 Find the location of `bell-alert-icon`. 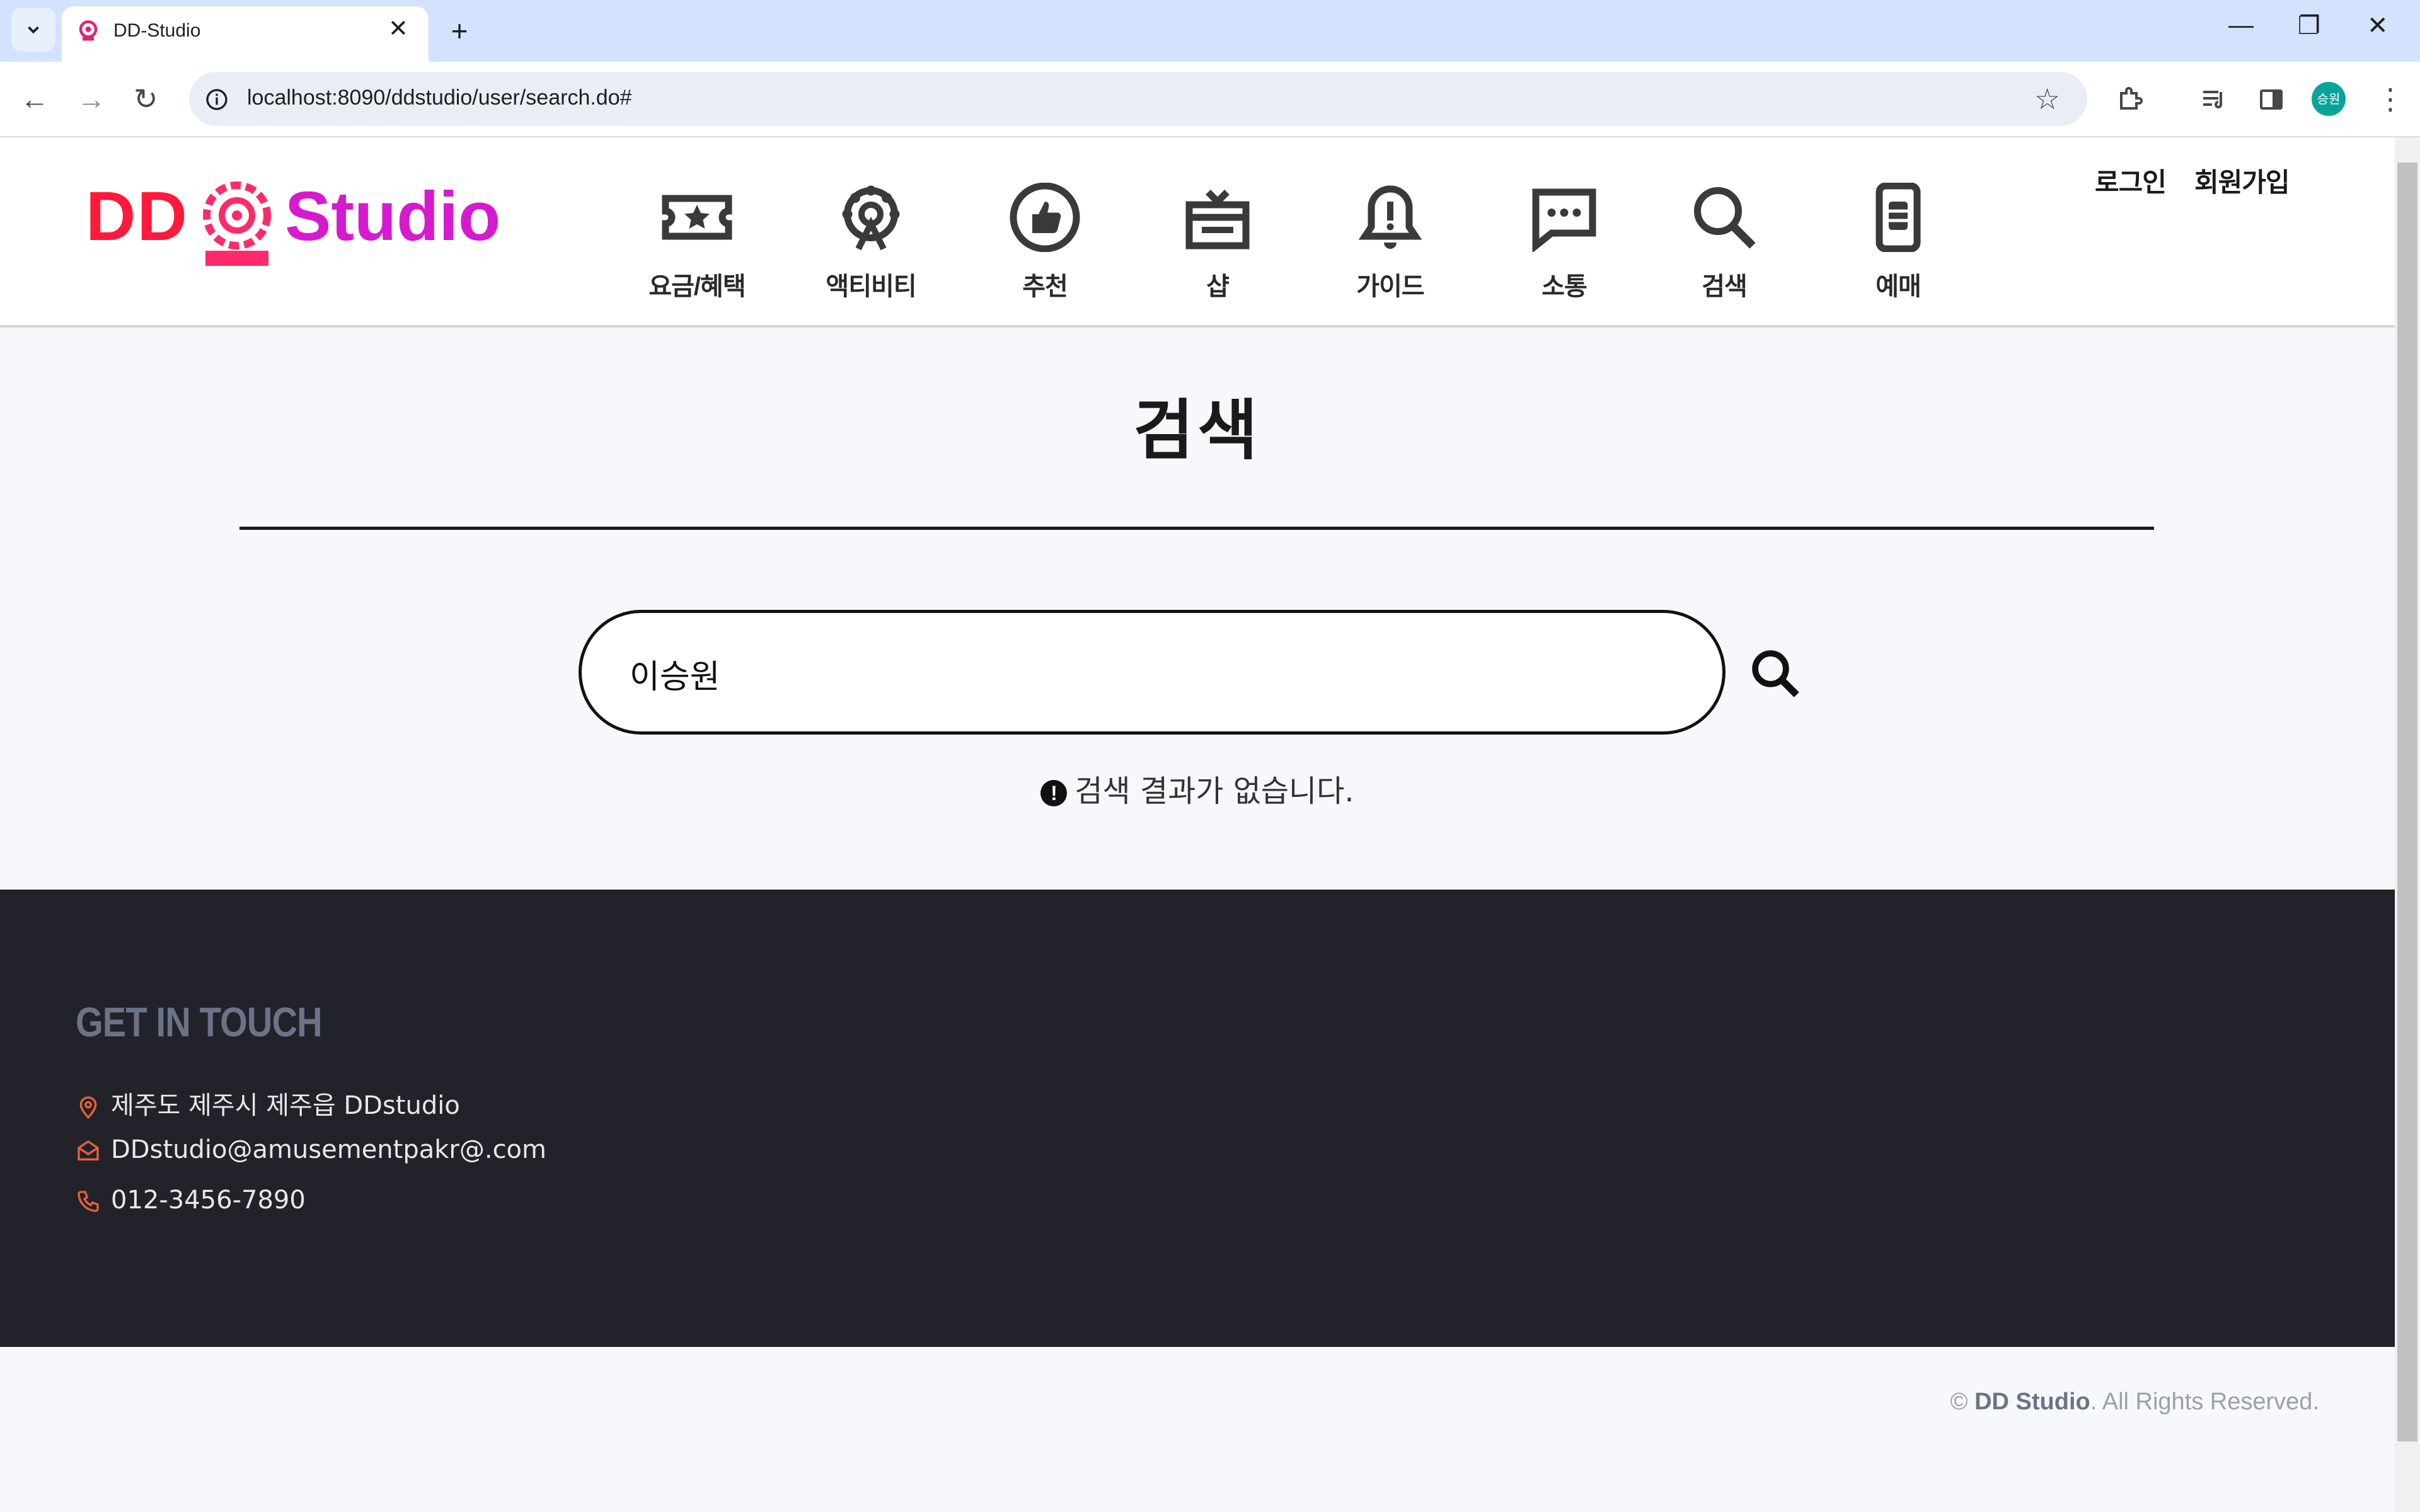

bell-alert-icon is located at coordinates (1390, 217).